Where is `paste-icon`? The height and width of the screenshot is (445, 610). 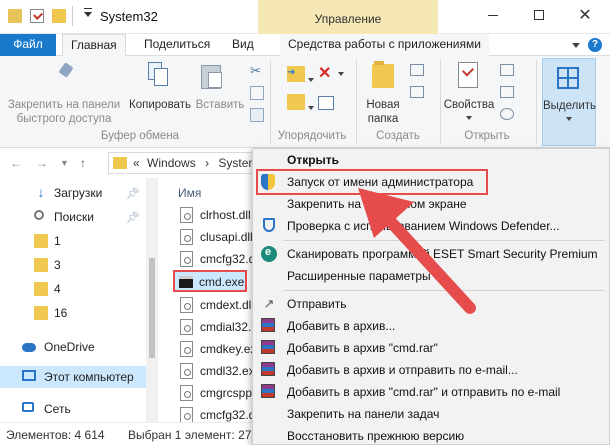
paste-icon is located at coordinates (211, 75).